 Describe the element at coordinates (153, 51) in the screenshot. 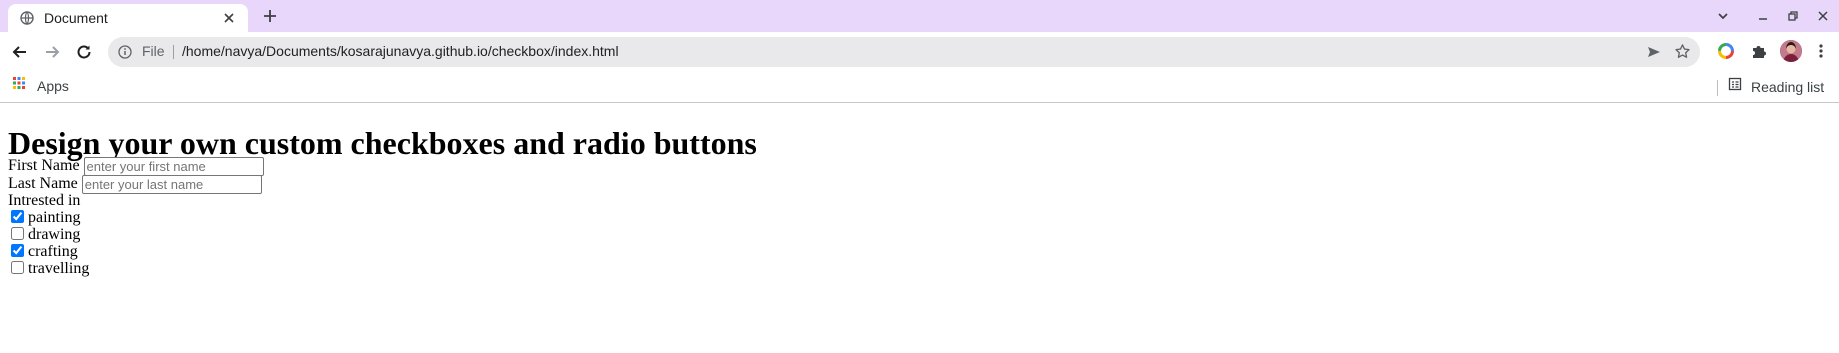

I see `url-scheme: File` at that location.